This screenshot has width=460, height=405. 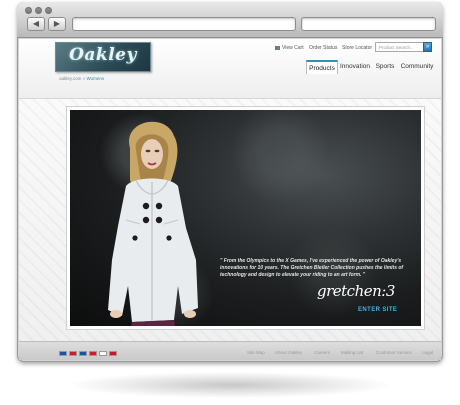 I want to click on enter-site-link: ENTER SITE, so click(x=377, y=310).